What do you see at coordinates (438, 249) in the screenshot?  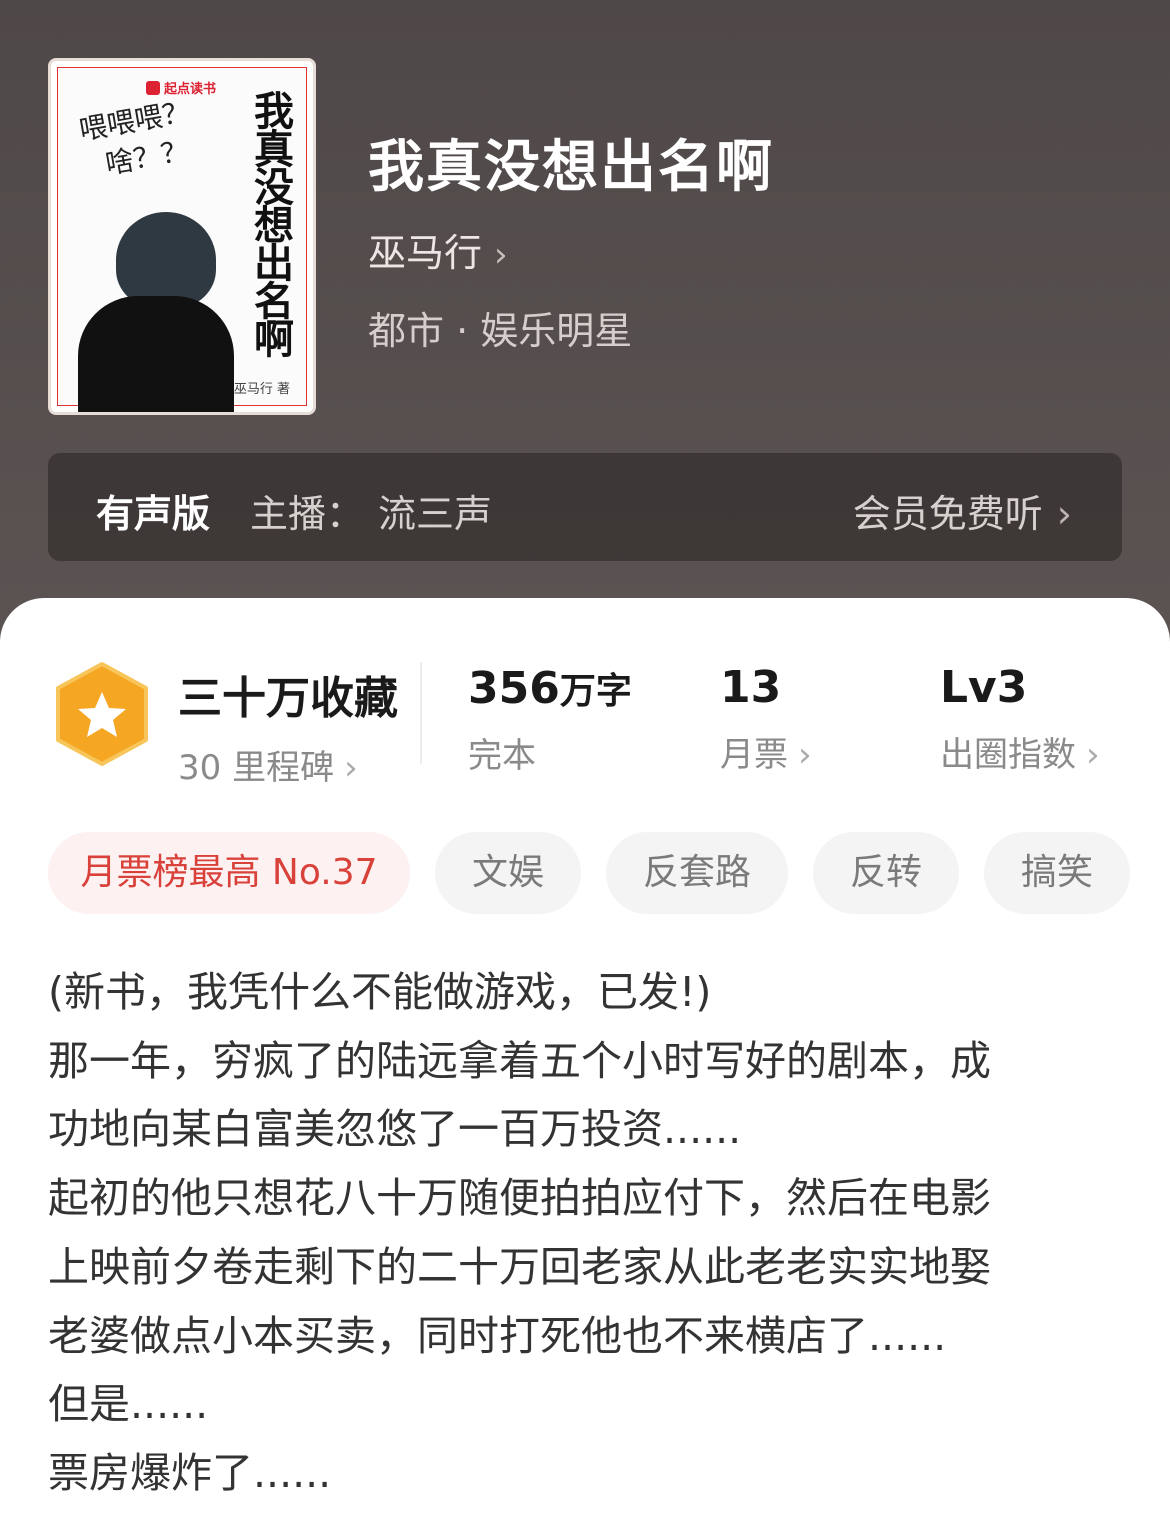 I see `author-link: 巫马行 ›` at bounding box center [438, 249].